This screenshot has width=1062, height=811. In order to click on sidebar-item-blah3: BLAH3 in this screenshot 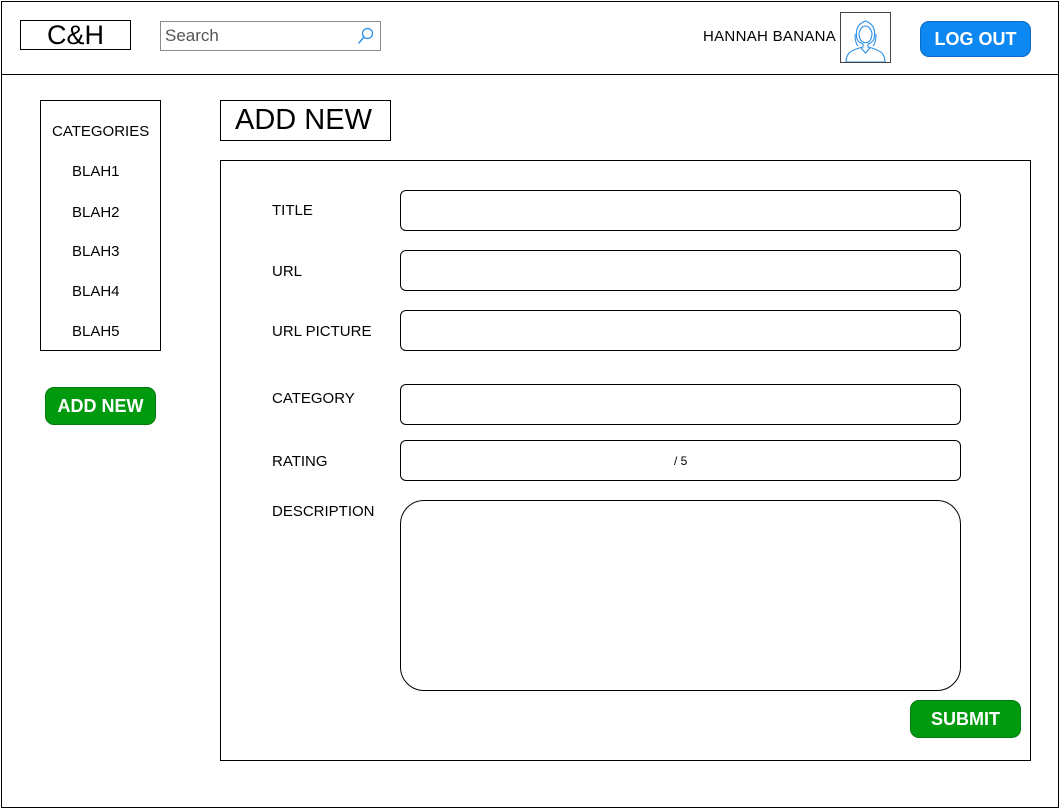, I will do `click(96, 251)`.